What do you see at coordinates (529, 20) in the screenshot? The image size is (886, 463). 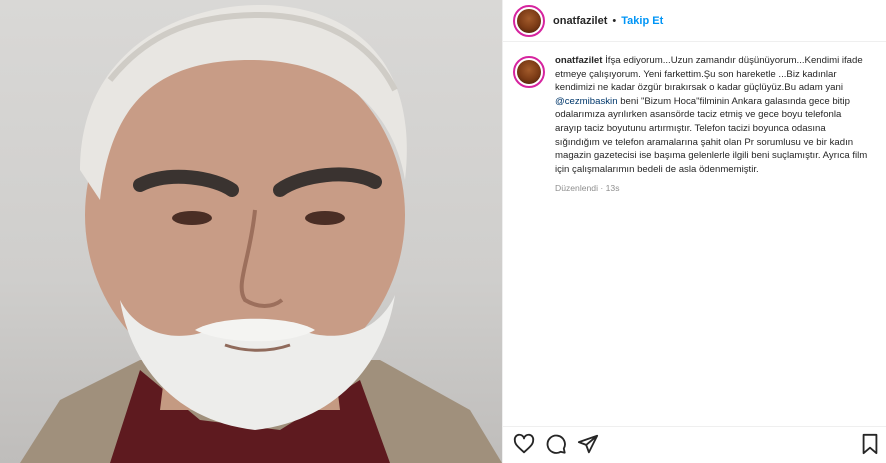 I see `author-avatar` at bounding box center [529, 20].